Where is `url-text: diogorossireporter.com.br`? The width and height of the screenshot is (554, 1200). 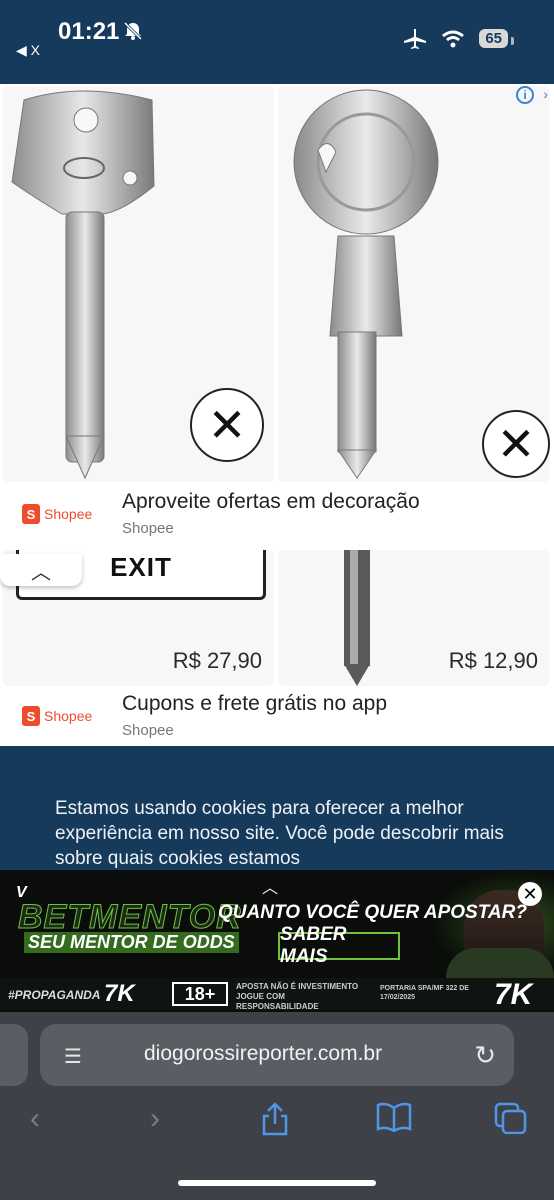
url-text: diogorossireporter.com.br is located at coordinates (263, 1054).